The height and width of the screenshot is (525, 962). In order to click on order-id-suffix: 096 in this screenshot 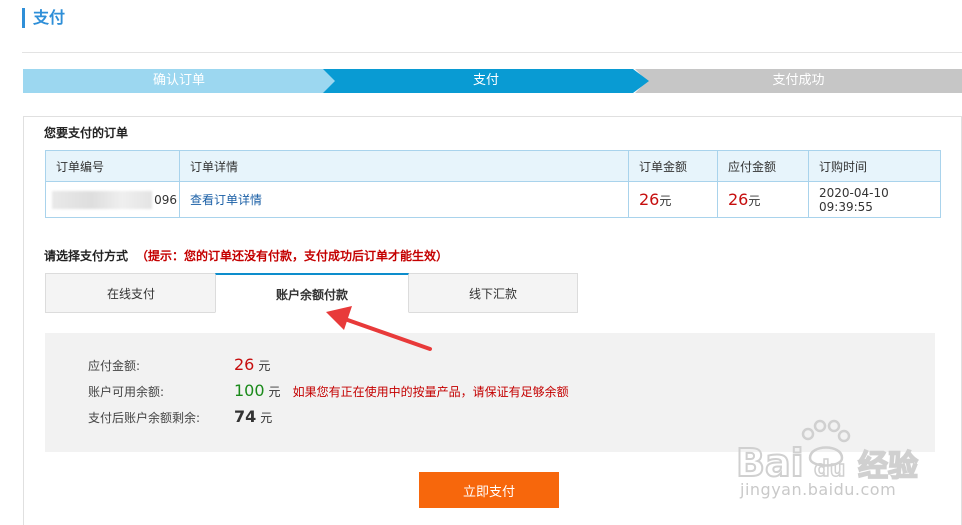, I will do `click(165, 200)`.